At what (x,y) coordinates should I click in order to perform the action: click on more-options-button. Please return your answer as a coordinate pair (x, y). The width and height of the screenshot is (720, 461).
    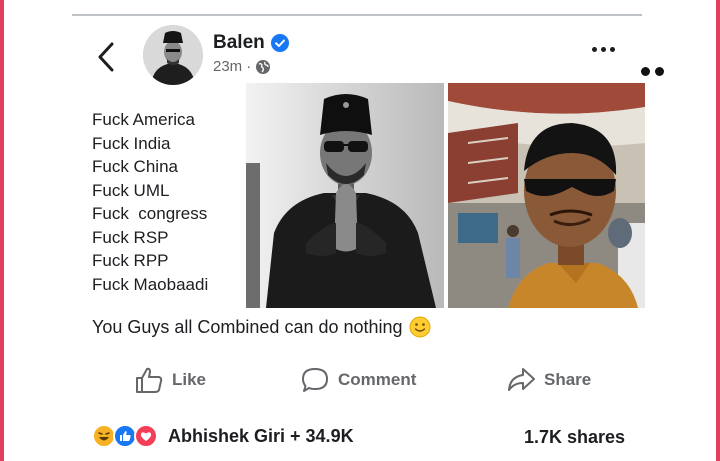
    Looking at the image, I should click on (603, 49).